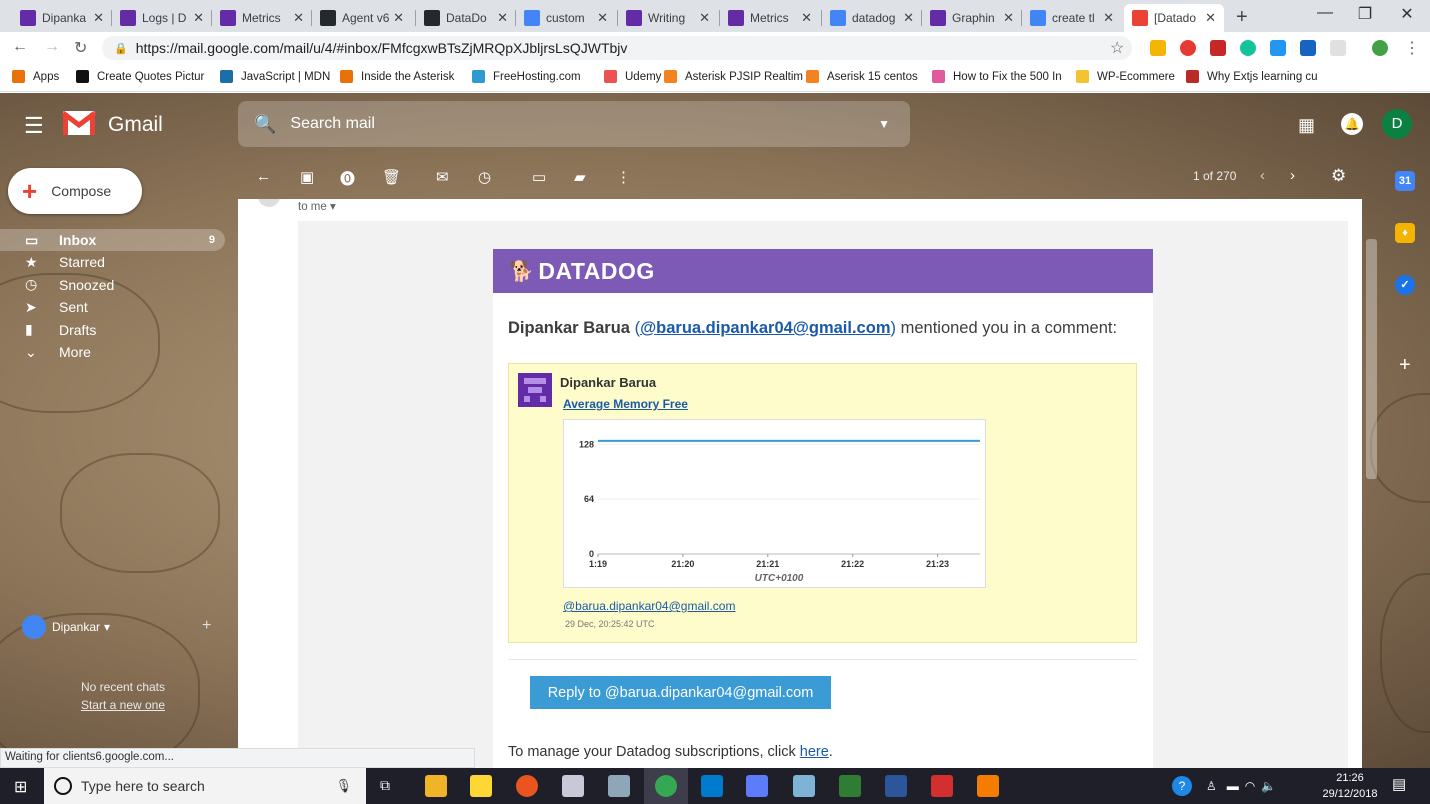  What do you see at coordinates (972, 18) in the screenshot?
I see `tab-10: Graphin ✕` at bounding box center [972, 18].